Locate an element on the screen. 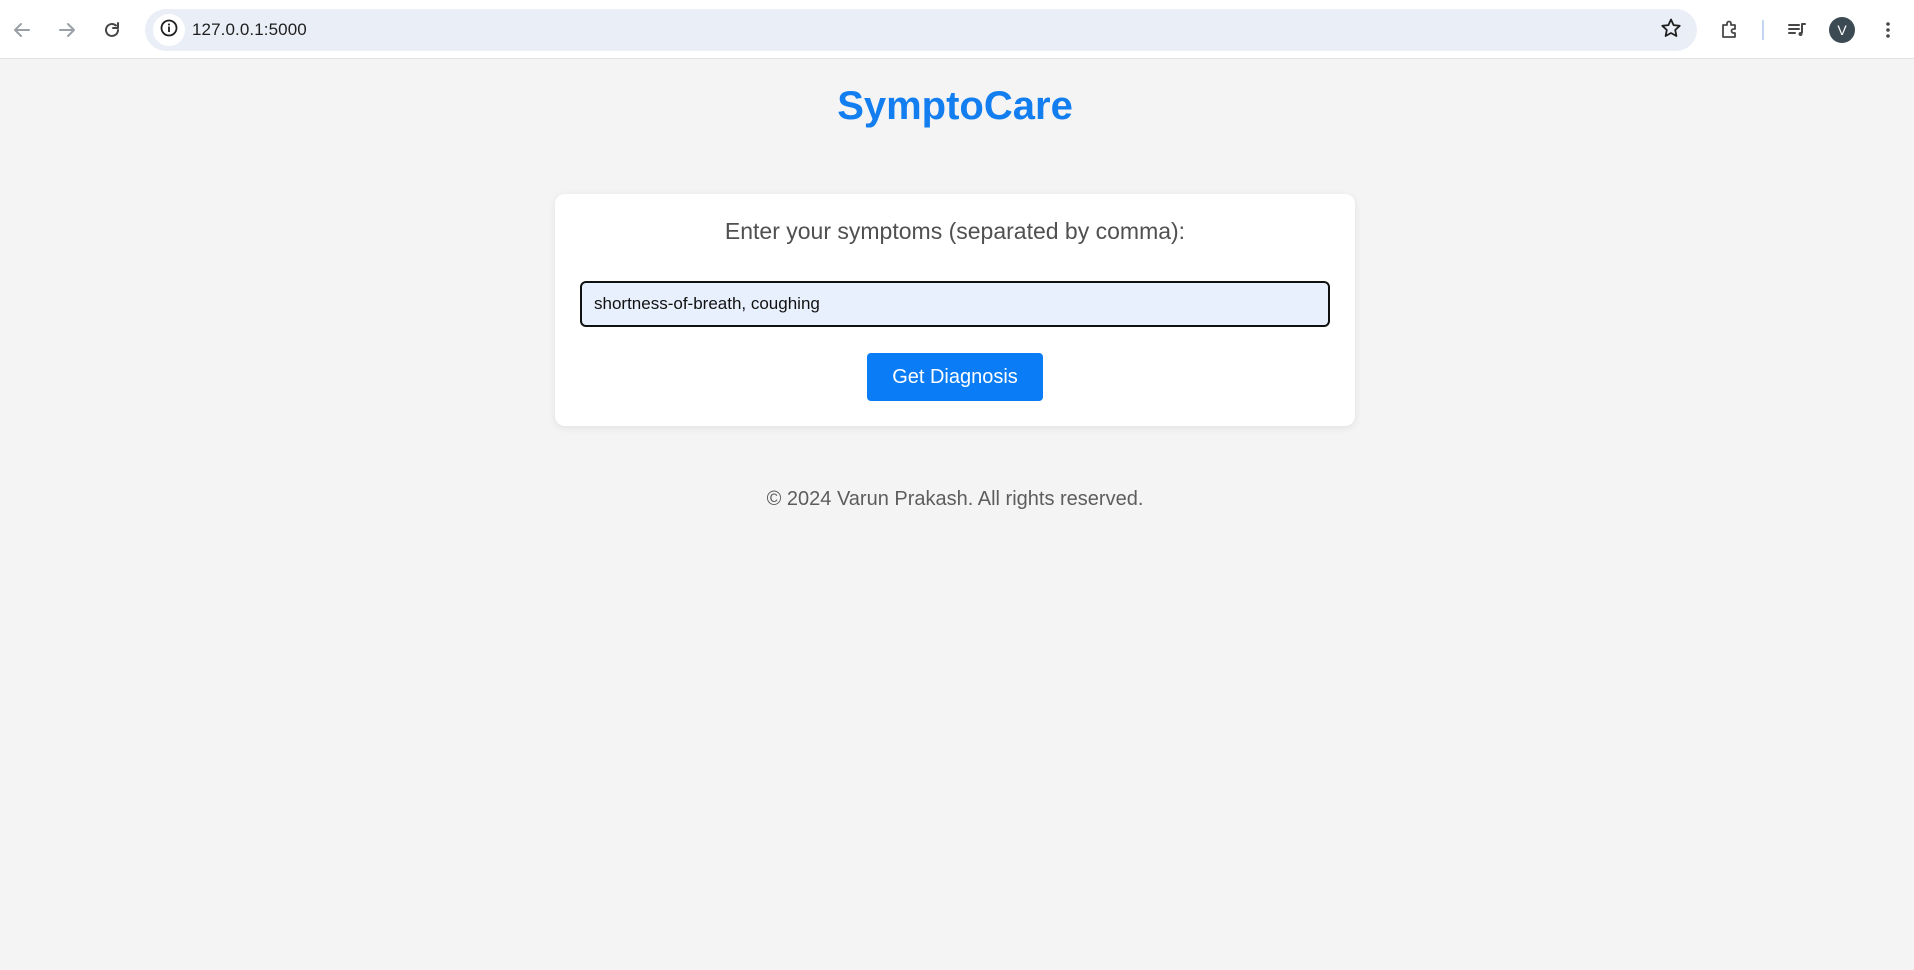  extensions-button is located at coordinates (1730, 30).